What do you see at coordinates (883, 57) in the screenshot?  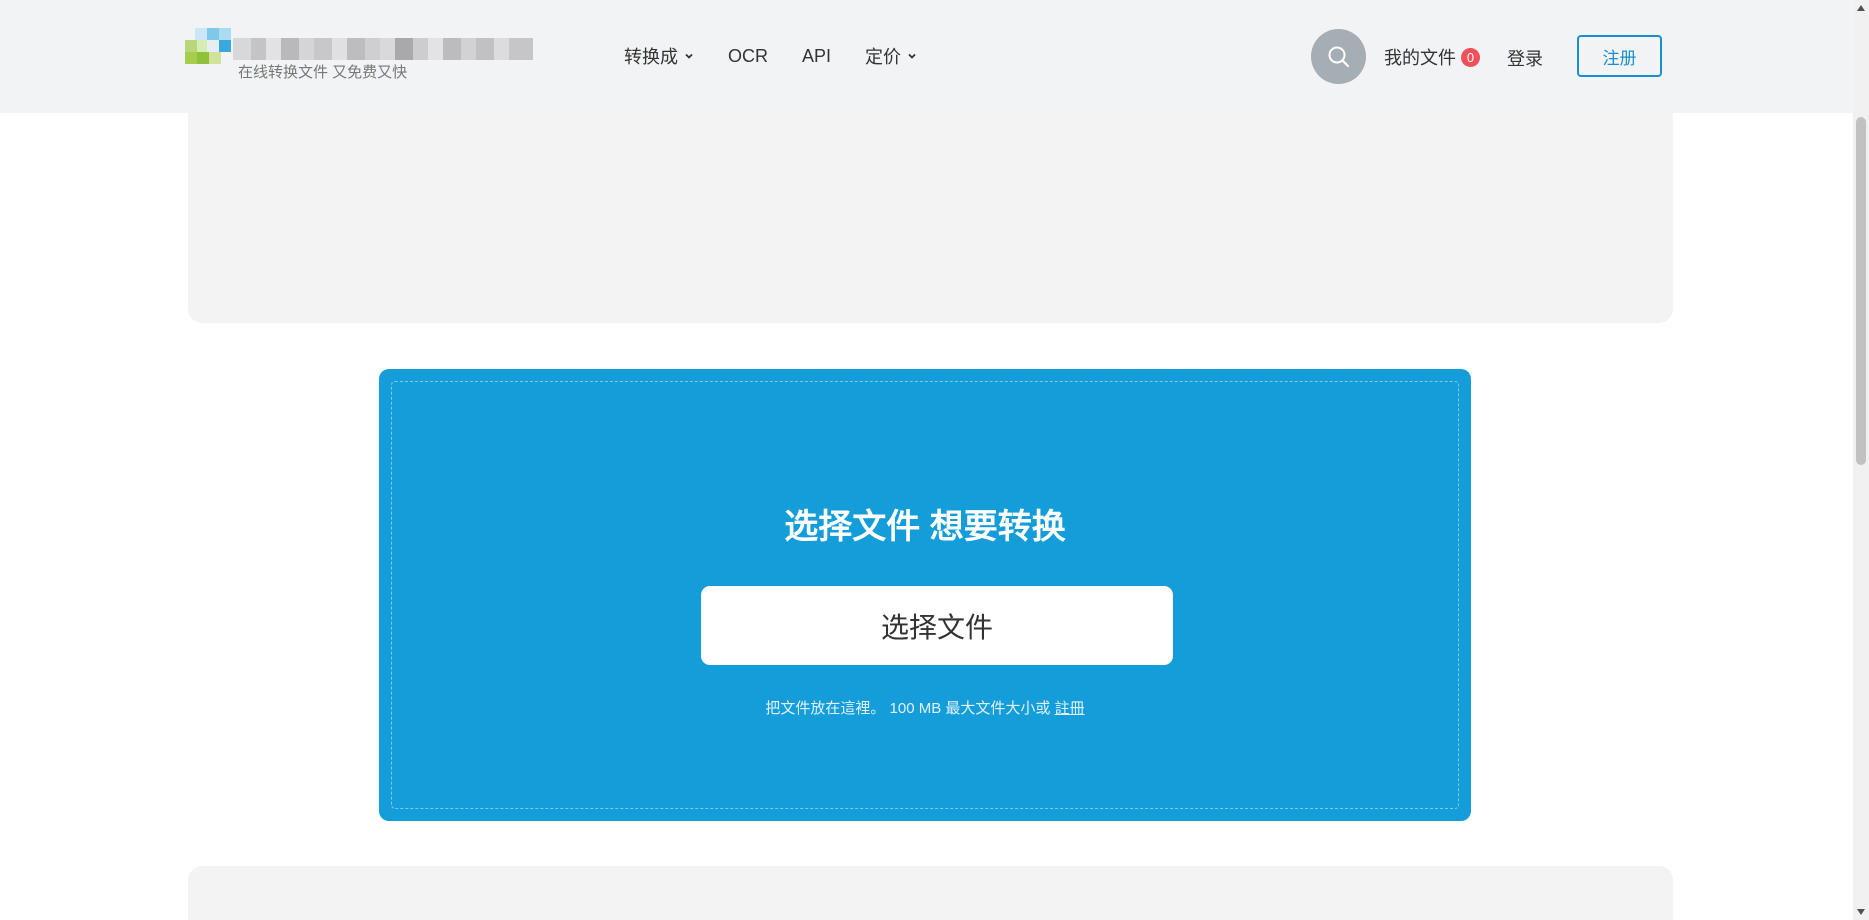 I see `nav-label: 定价` at bounding box center [883, 57].